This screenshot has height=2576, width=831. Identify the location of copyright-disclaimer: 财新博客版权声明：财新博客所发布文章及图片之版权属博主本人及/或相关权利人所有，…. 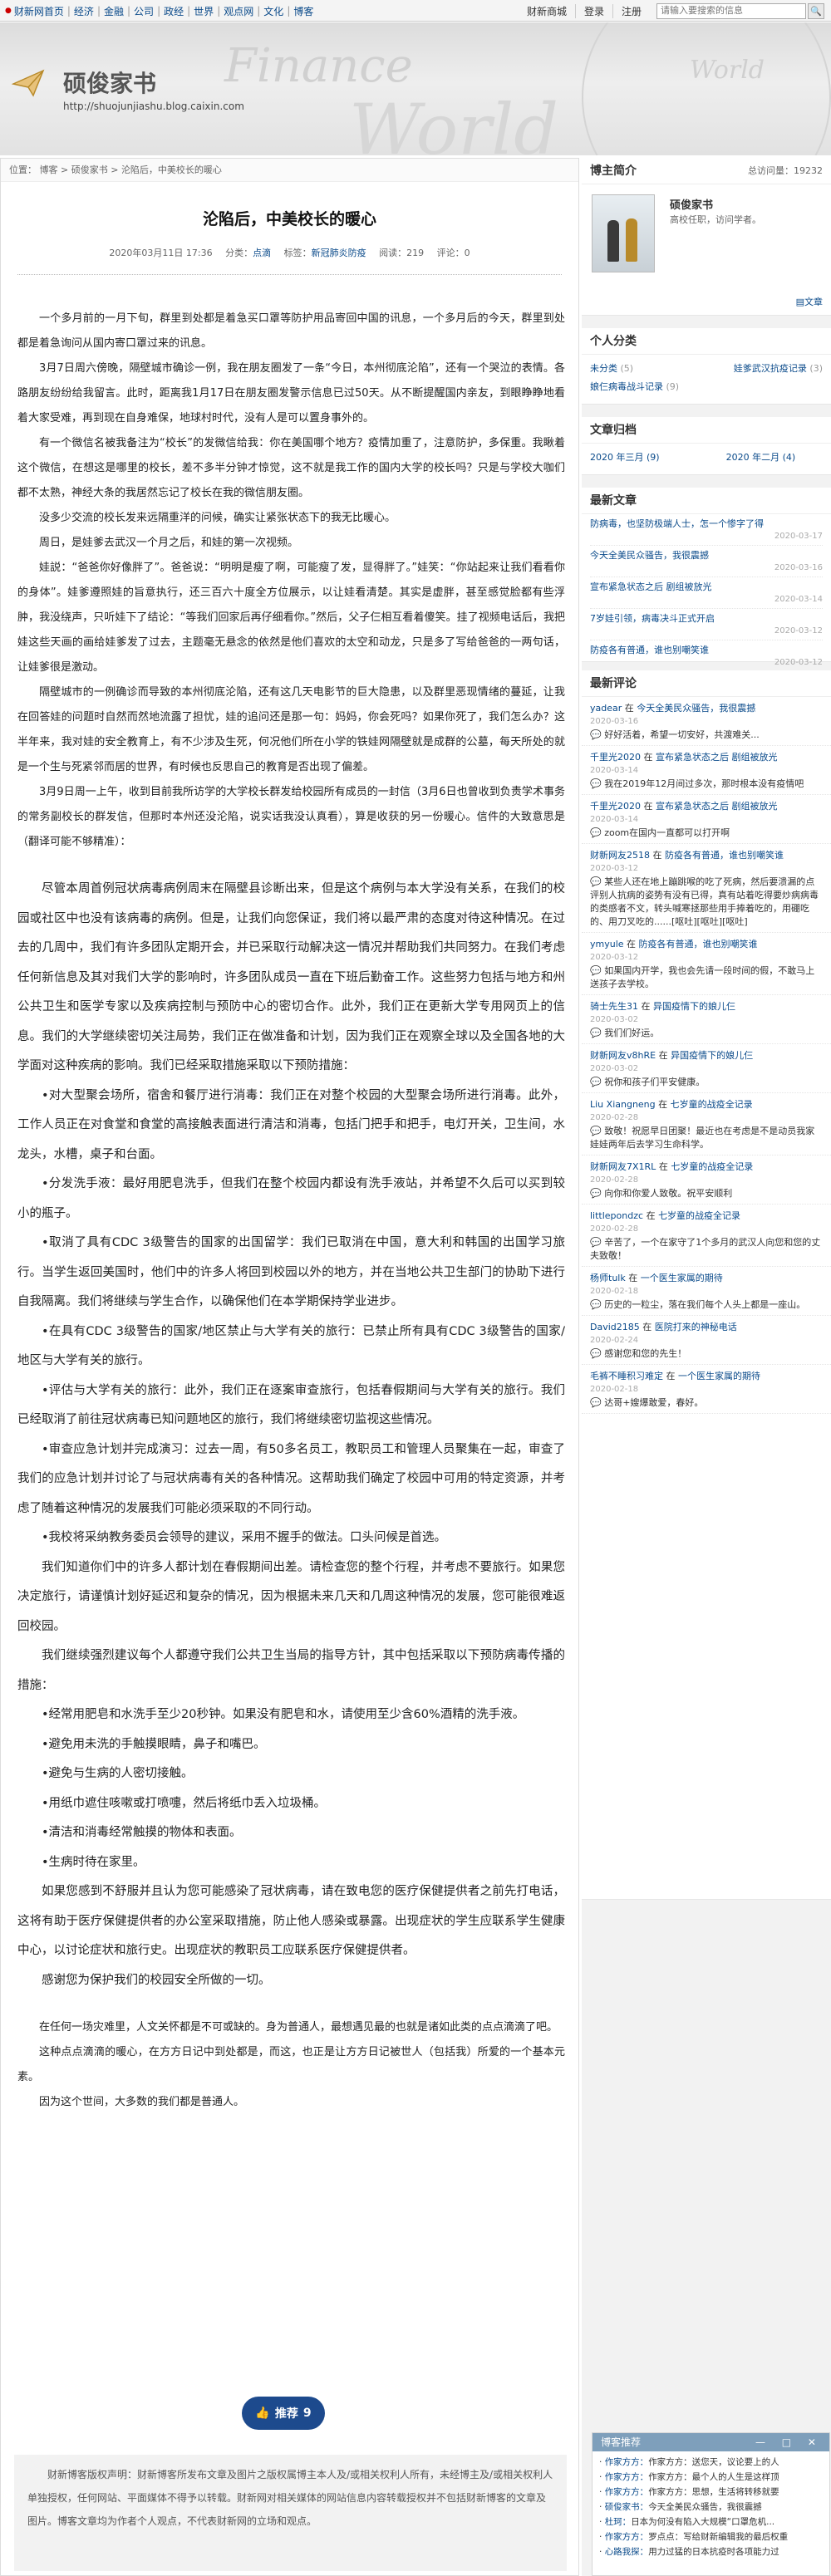
(290, 2513).